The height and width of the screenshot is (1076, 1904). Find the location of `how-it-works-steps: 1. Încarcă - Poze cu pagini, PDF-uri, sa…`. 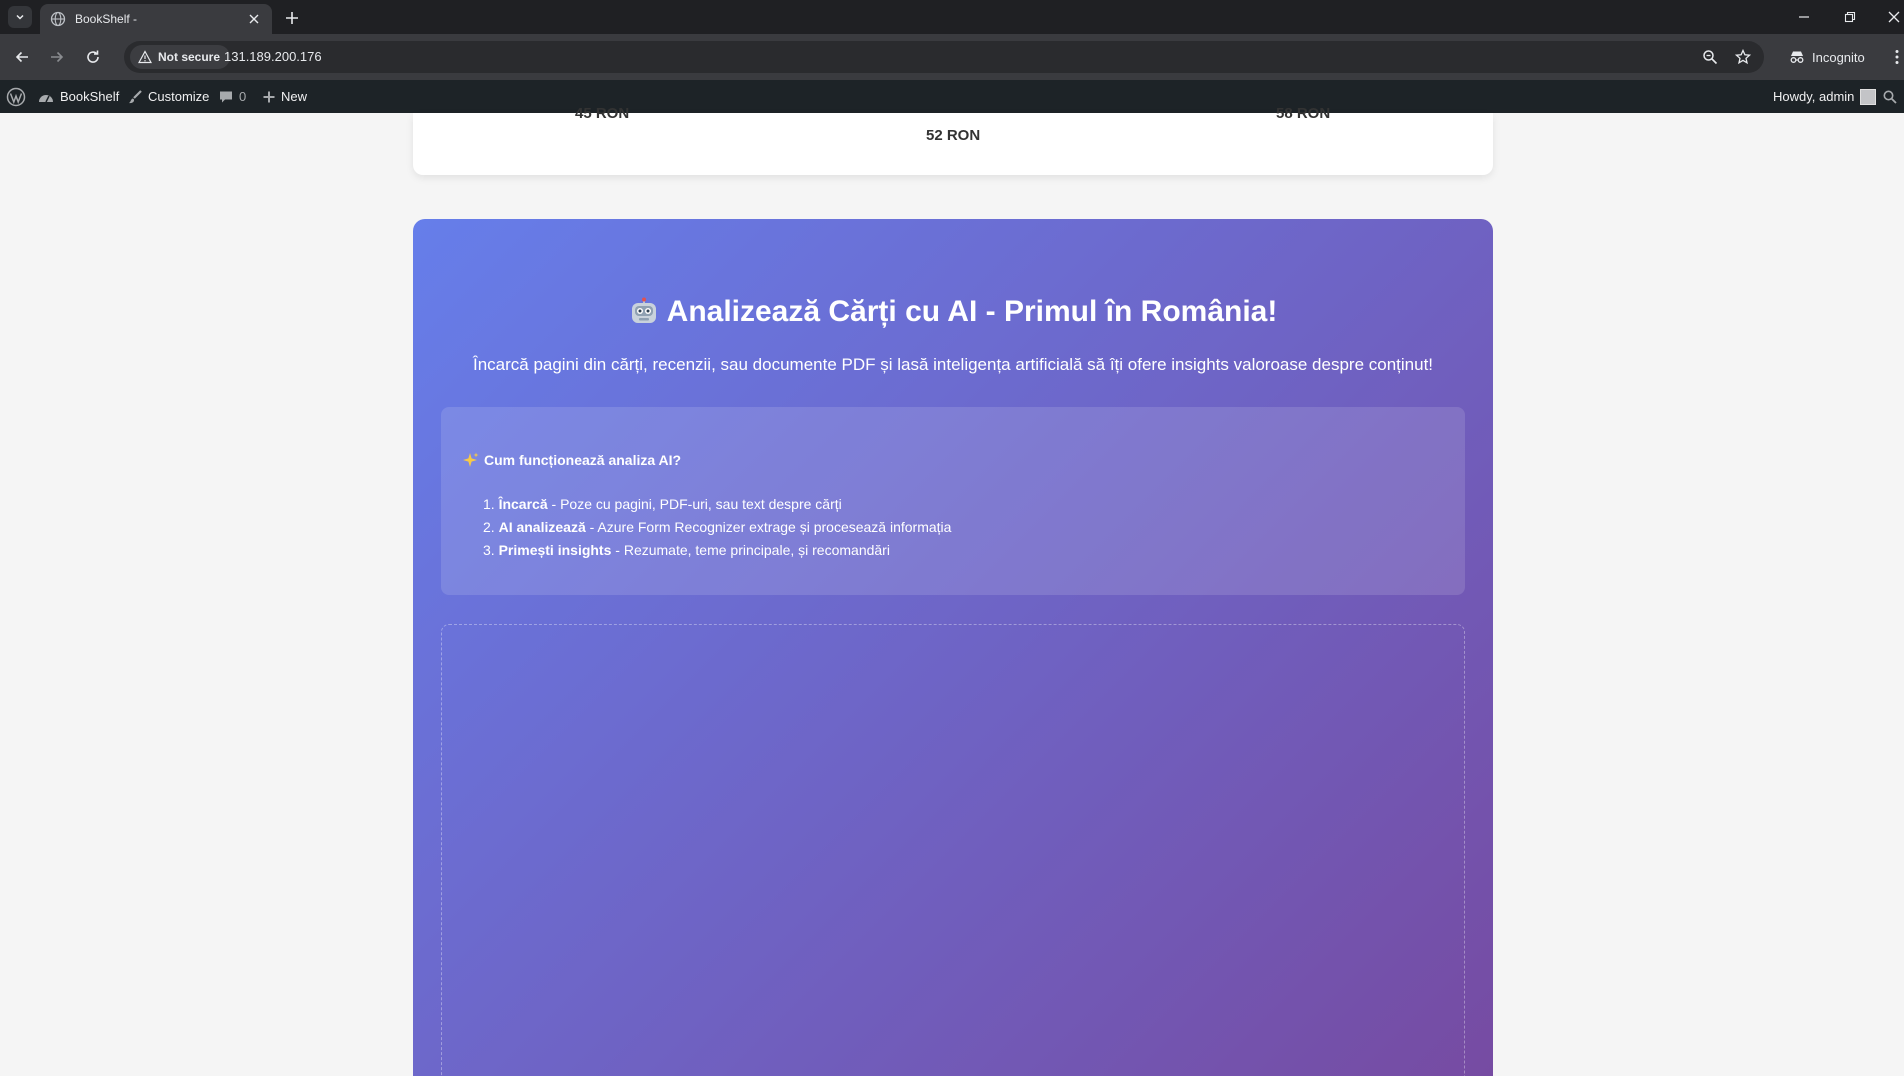

how-it-works-steps: 1. Încarcă - Poze cu pagini, PDF-uri, sa… is located at coordinates (717, 527).